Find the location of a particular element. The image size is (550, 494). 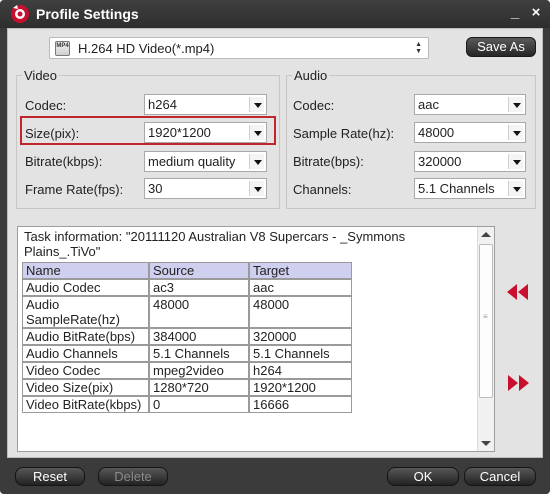

close-button: × is located at coordinates (536, 13).